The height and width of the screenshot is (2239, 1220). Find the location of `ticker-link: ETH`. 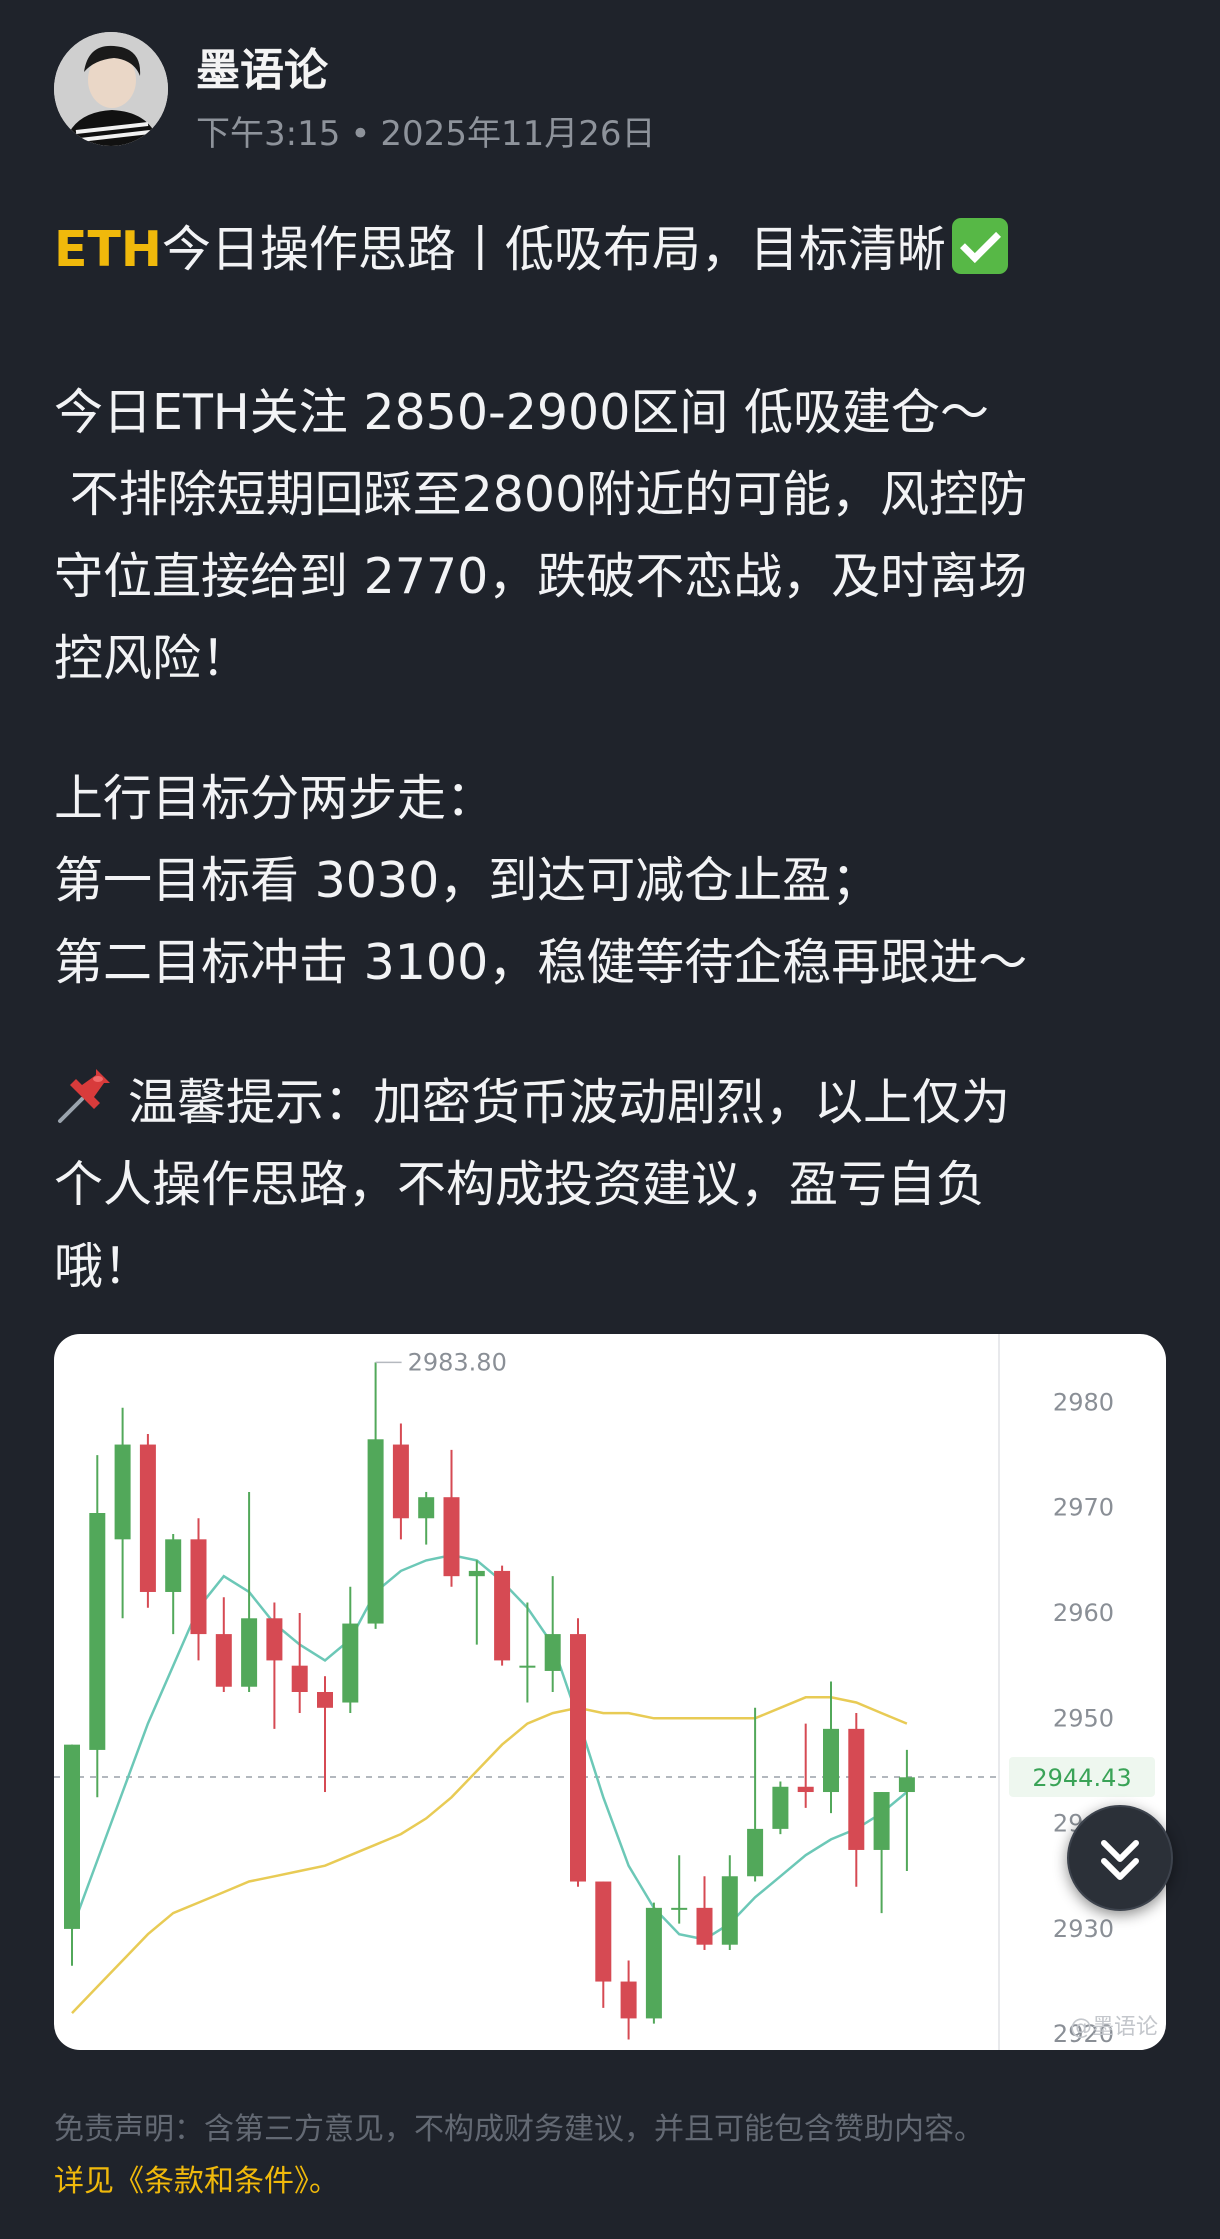

ticker-link: ETH is located at coordinates (108, 249).